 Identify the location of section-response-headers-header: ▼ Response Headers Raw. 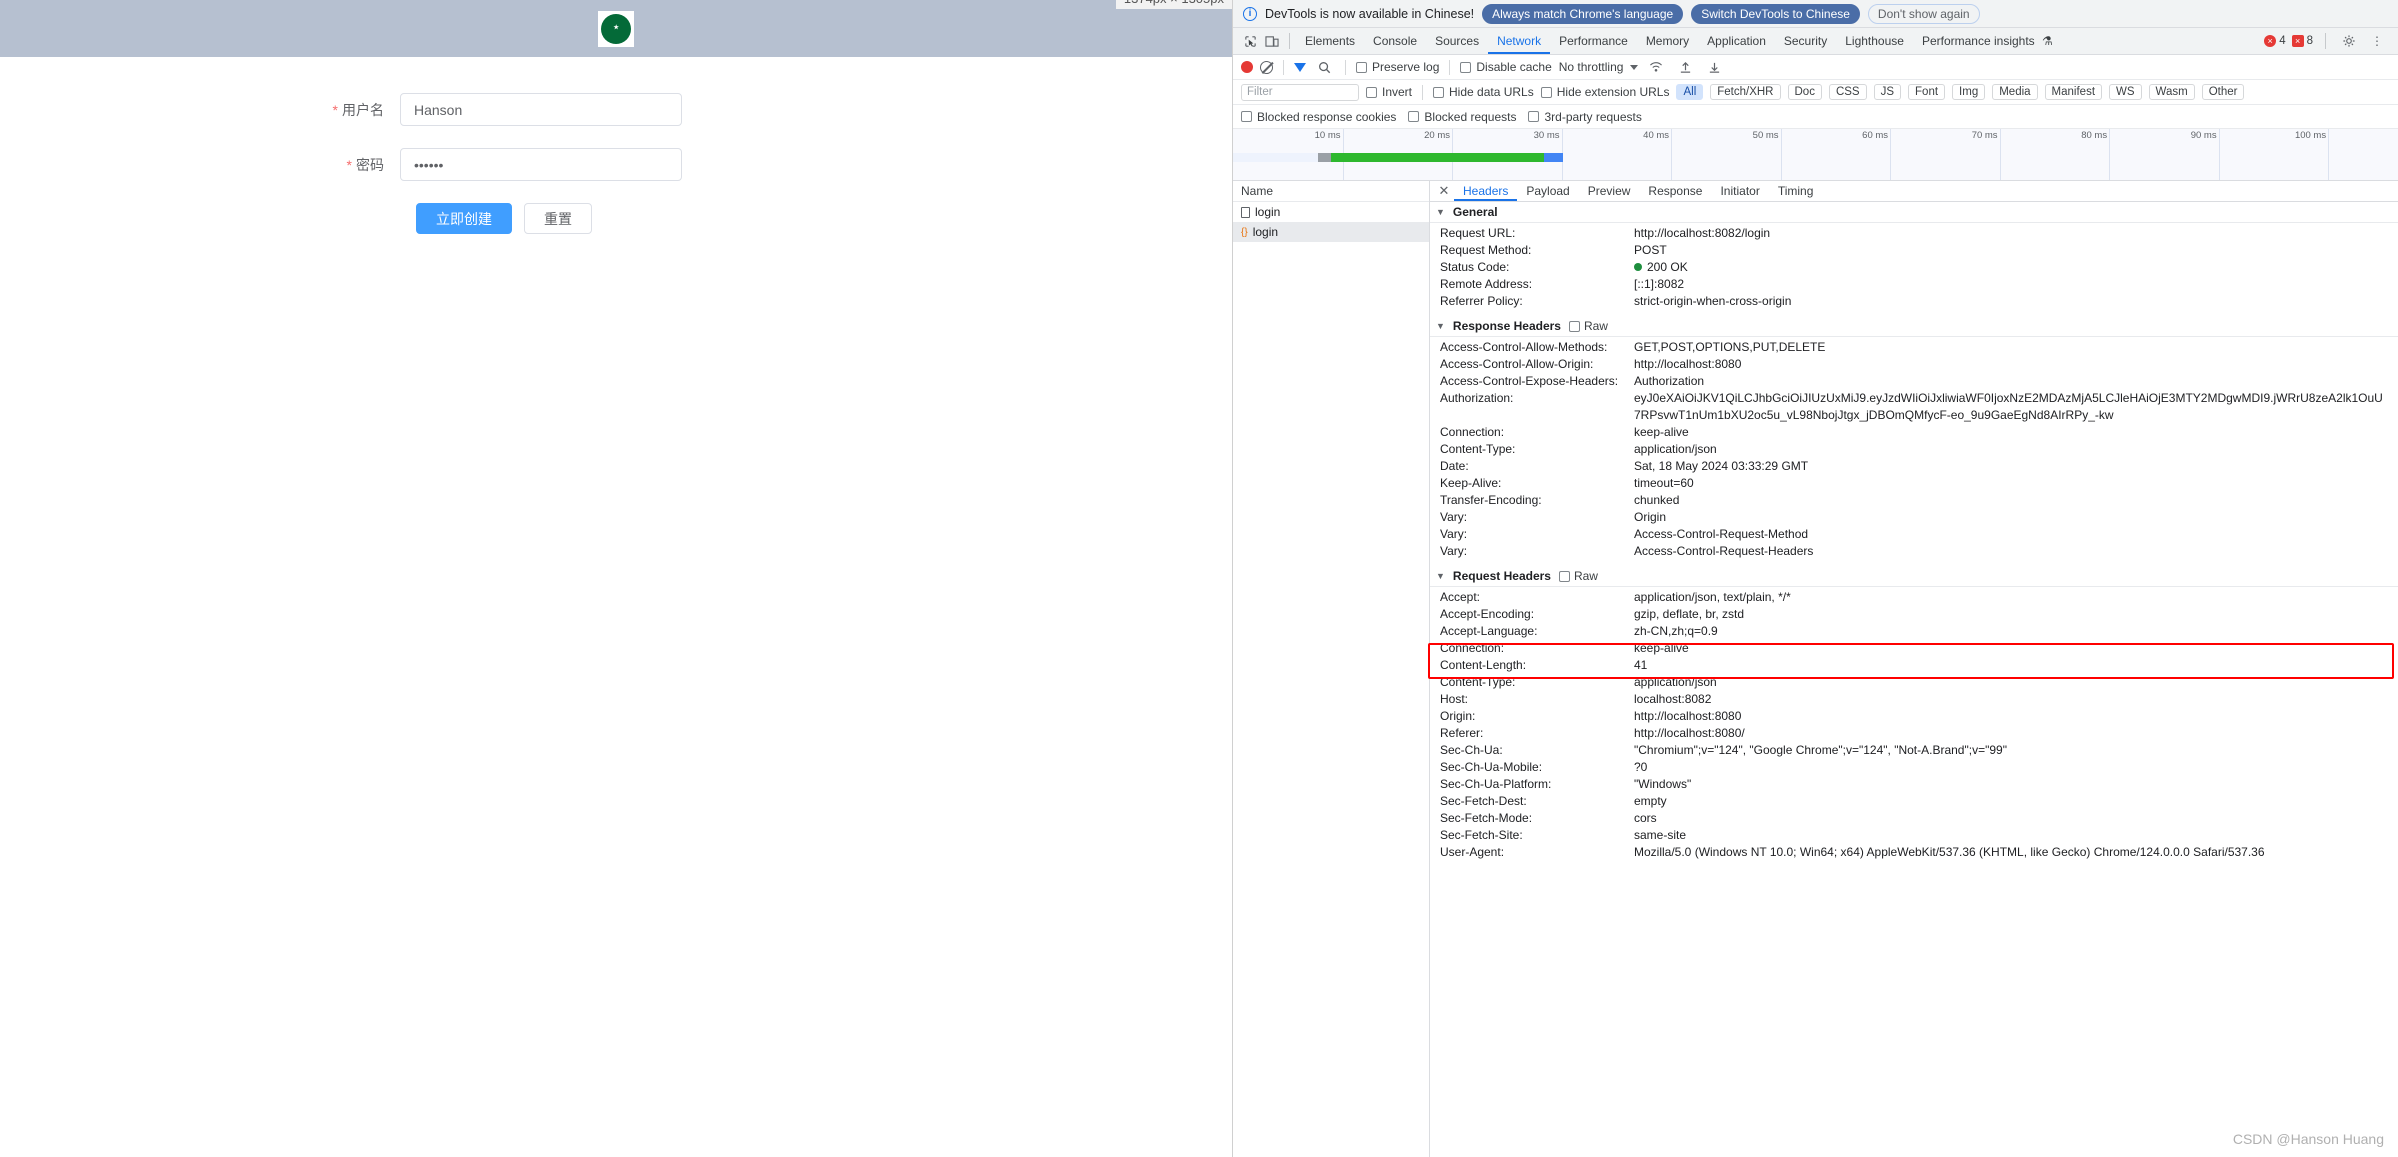
(1914, 326).